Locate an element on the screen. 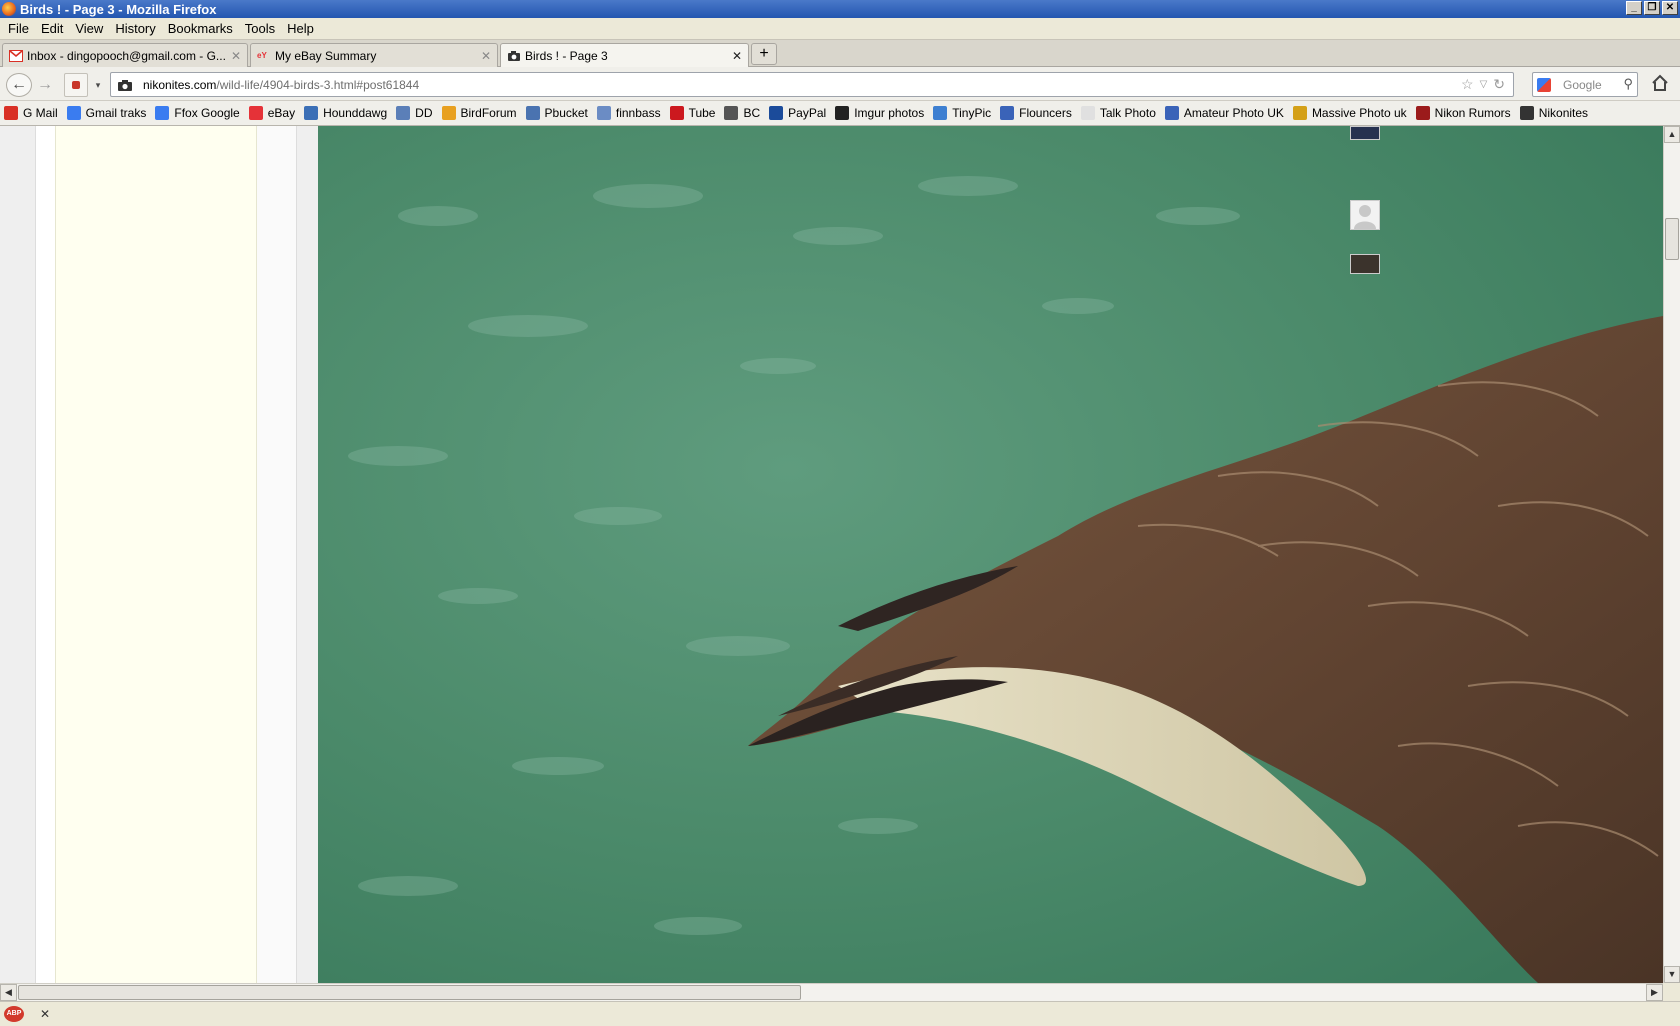  horizontal-scrollbar: ◀ ▶ is located at coordinates (831, 992).